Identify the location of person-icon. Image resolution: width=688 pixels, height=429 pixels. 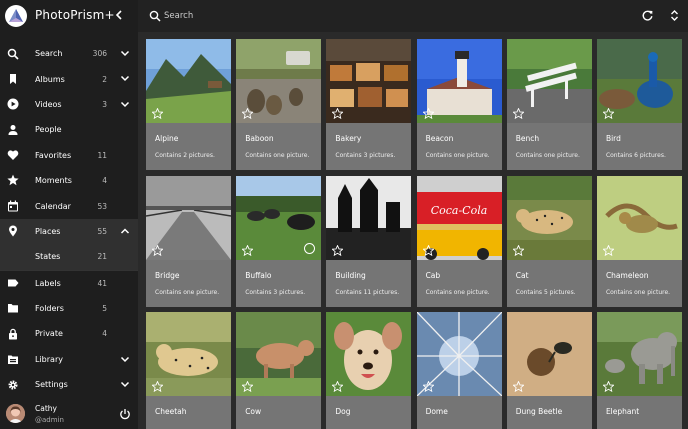
(13, 130).